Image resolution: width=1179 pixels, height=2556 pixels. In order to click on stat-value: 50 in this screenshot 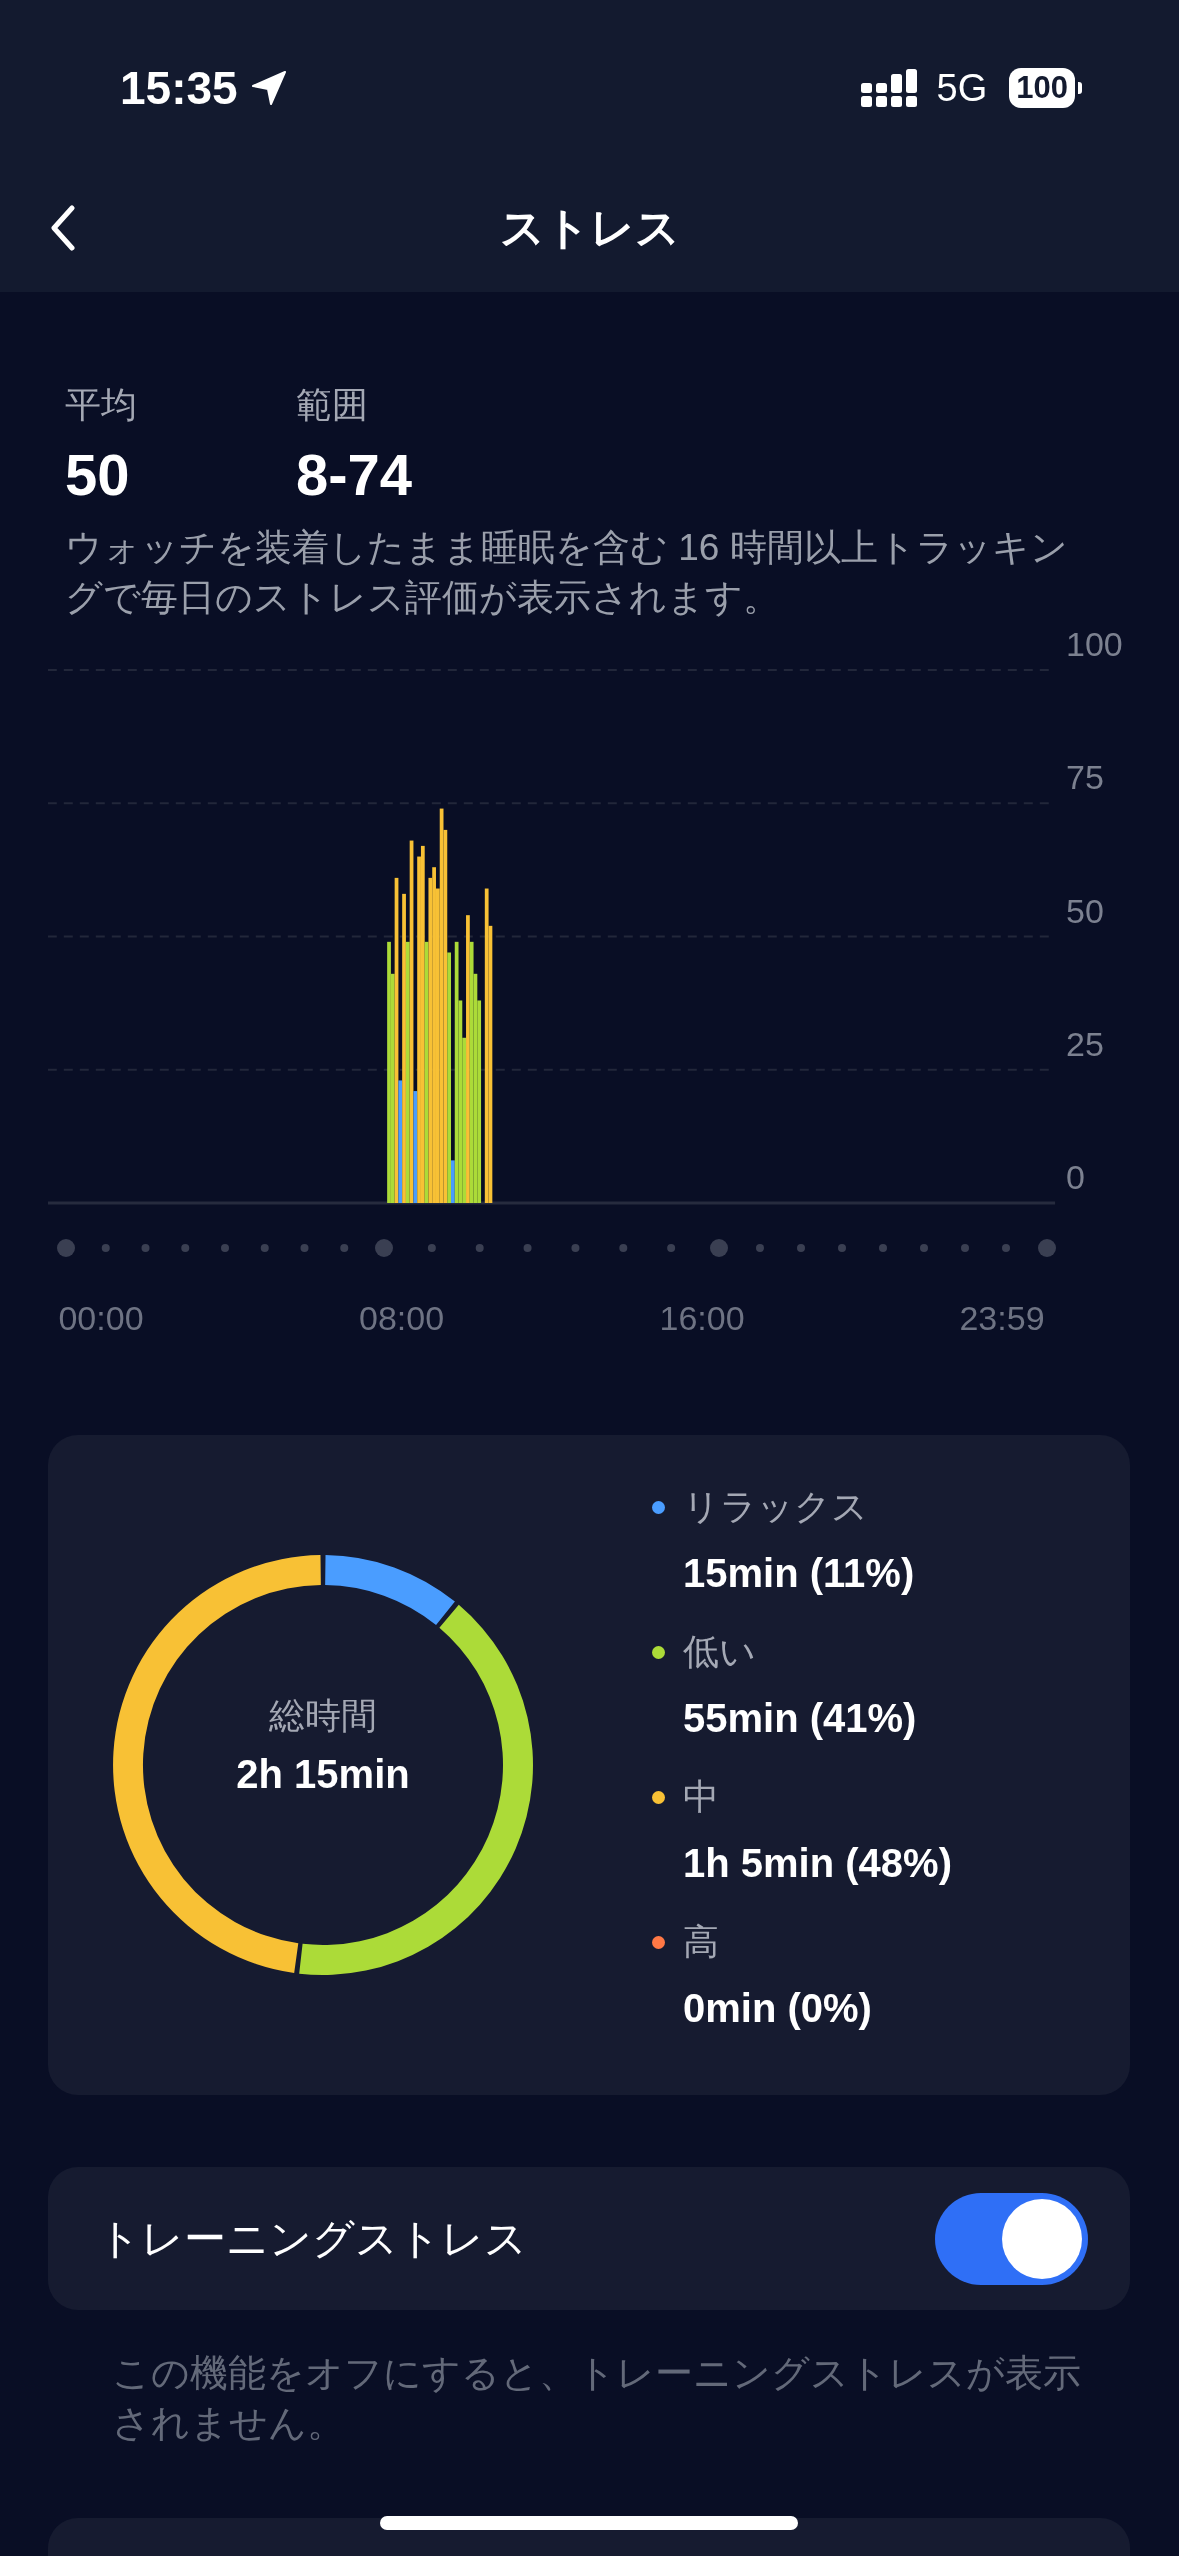, I will do `click(97, 475)`.